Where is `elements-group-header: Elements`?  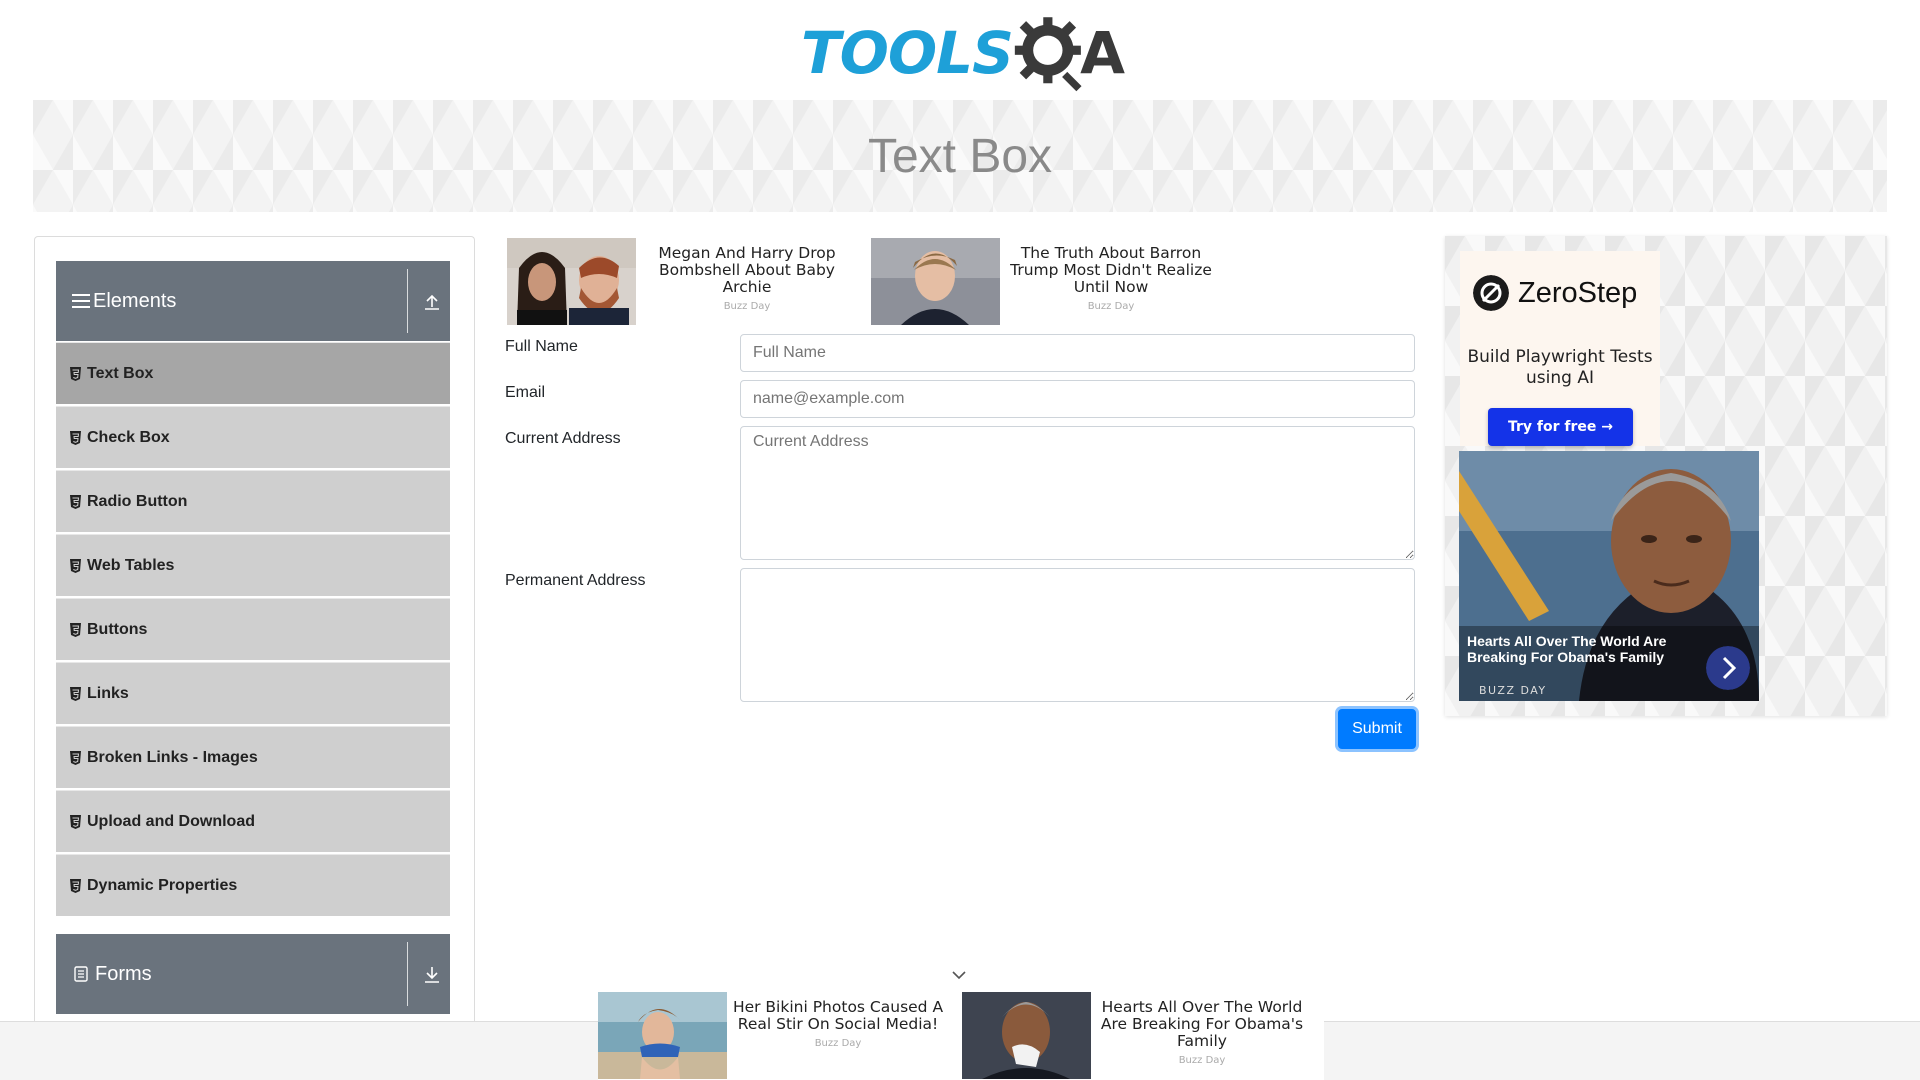
elements-group-header: Elements is located at coordinates (253, 301).